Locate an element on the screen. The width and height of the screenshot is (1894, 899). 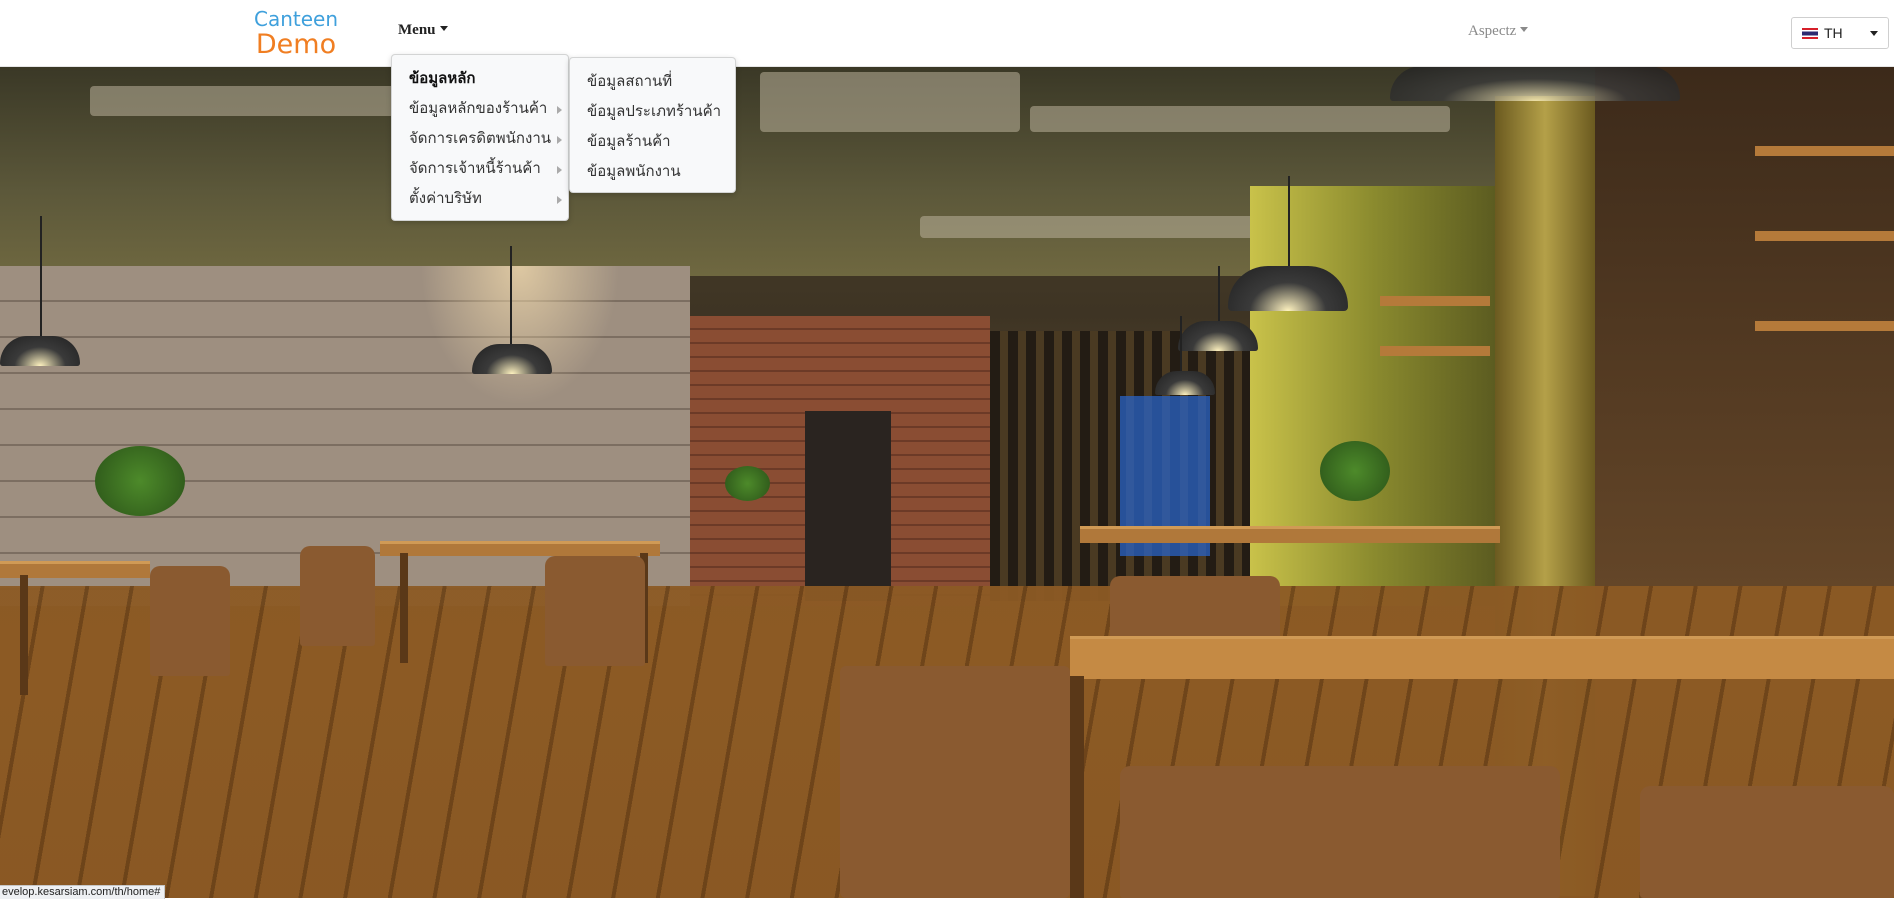
brand-logo: Canteen Demo is located at coordinates (296, 33).